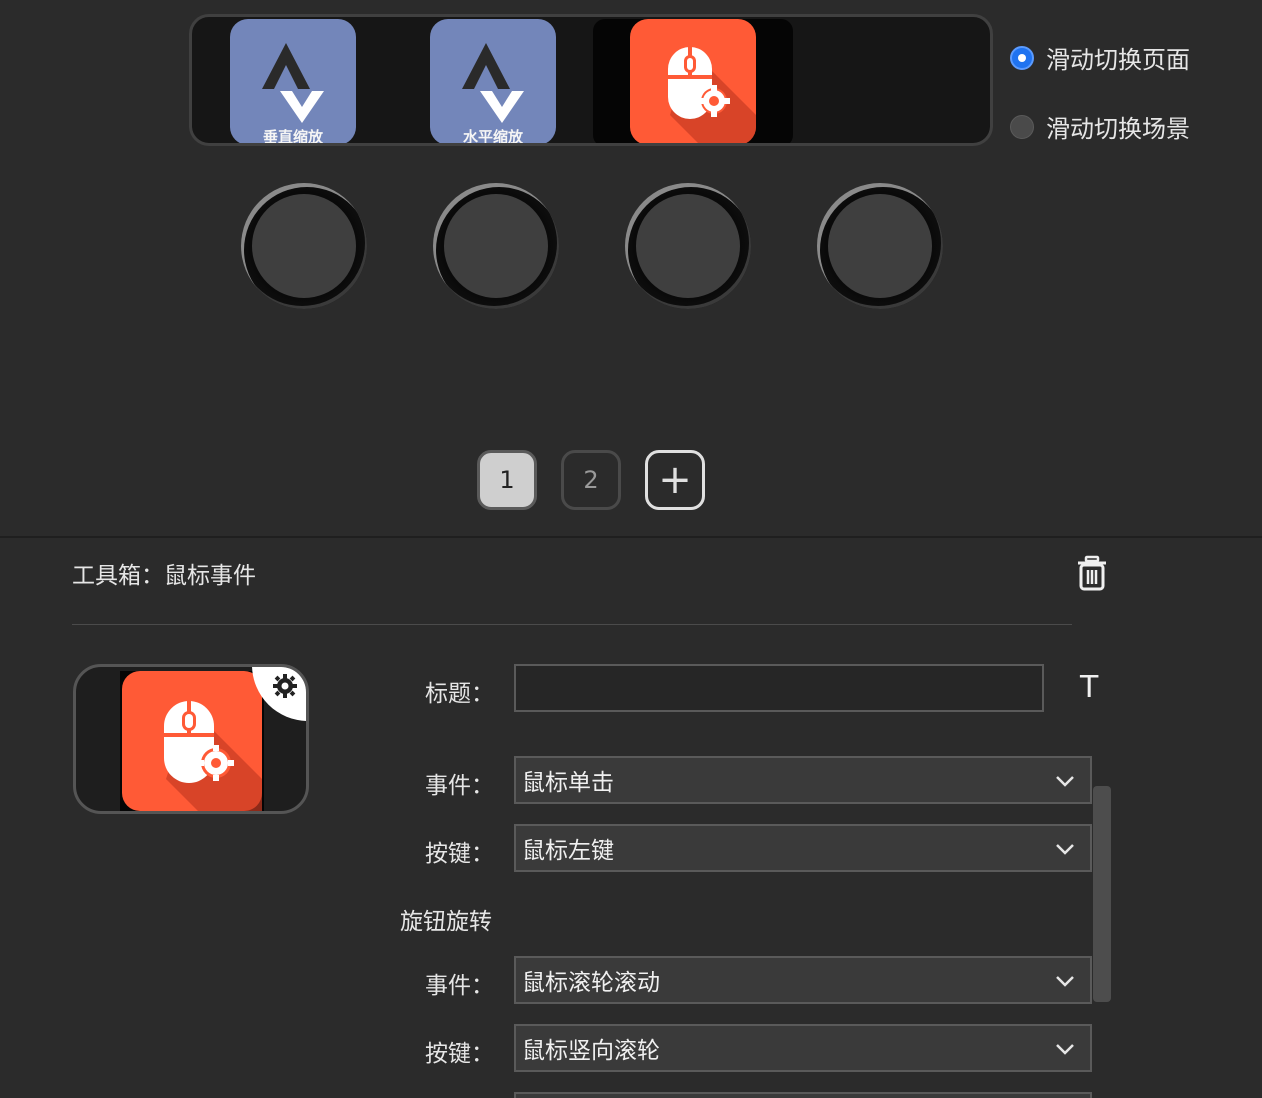 This screenshot has width=1262, height=1098. Describe the element at coordinates (779, 688) in the screenshot. I see `title-input` at that location.